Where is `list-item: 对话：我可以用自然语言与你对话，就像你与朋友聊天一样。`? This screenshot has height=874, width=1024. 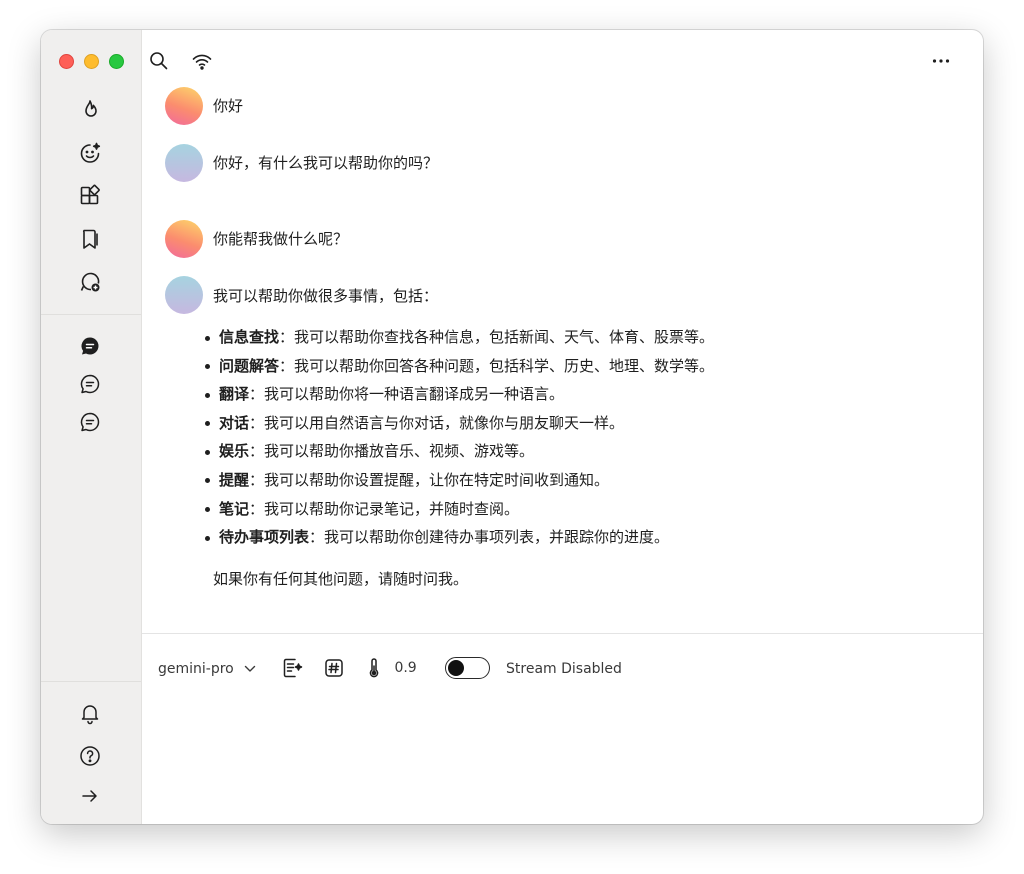 list-item: 对话：我可以用自然语言与你对话，就像你与朋友聊天一样。 is located at coordinates (525, 423).